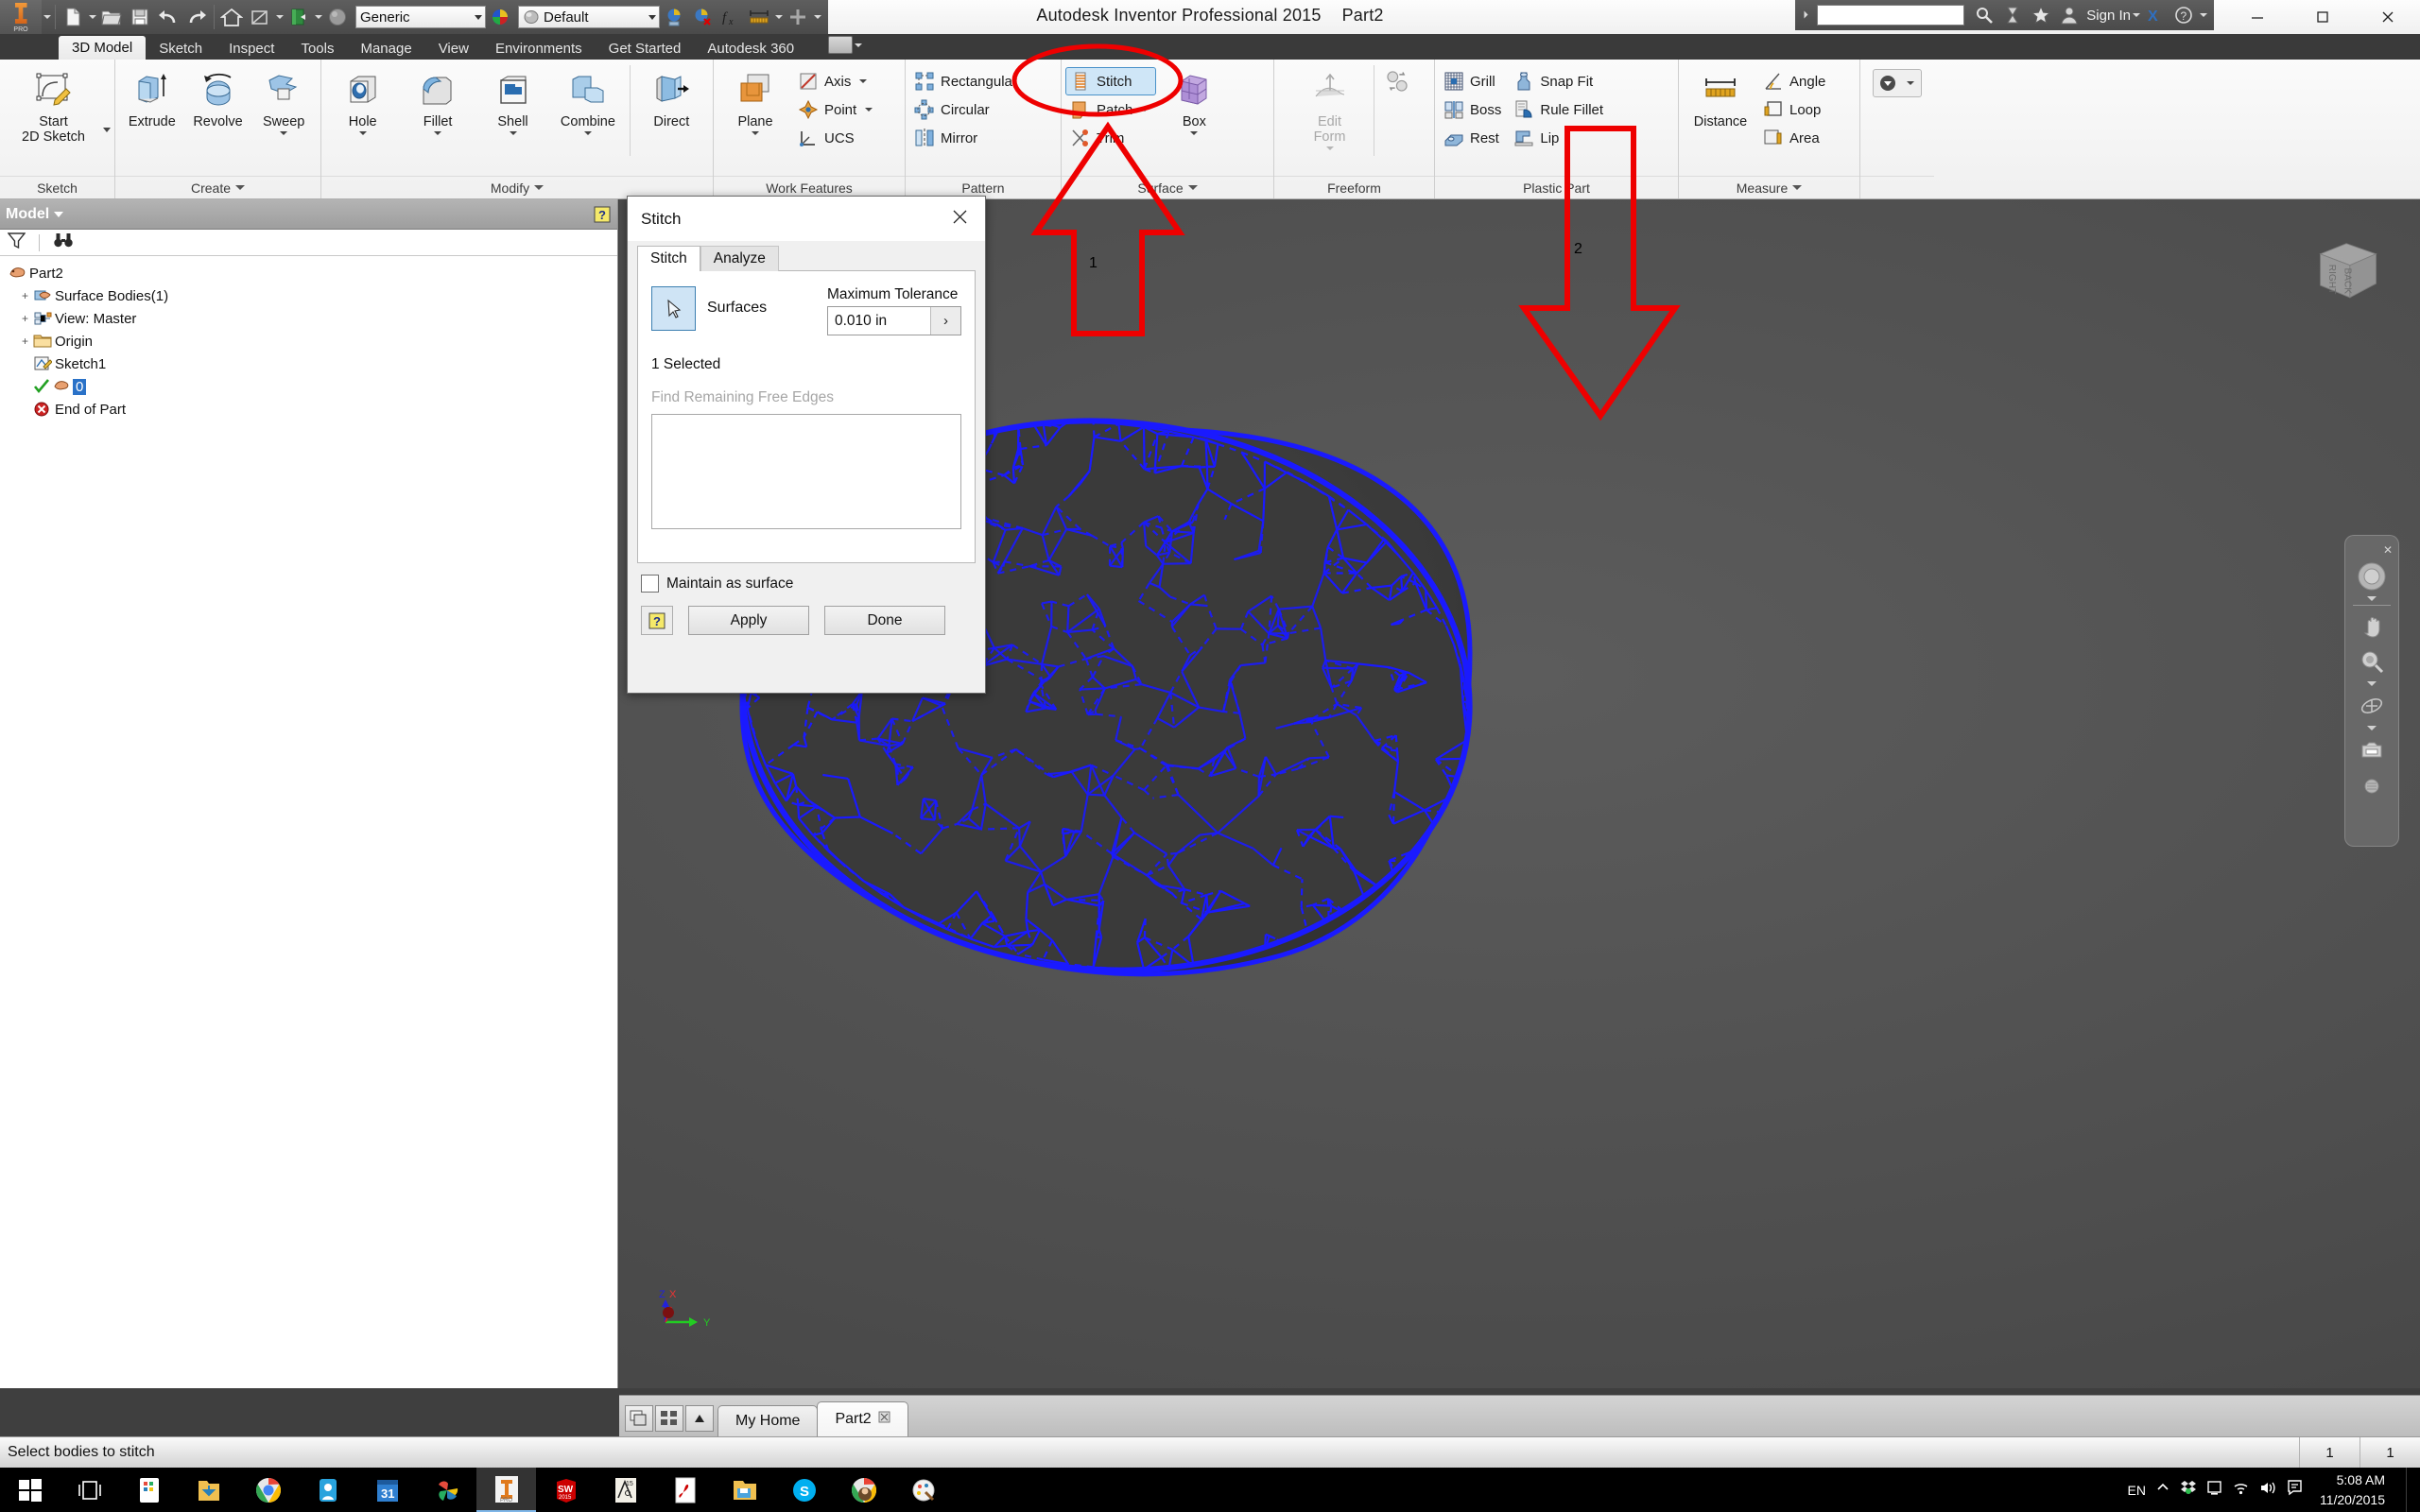 The width and height of the screenshot is (2420, 1512). What do you see at coordinates (671, 98) in the screenshot?
I see `direct-button: Direct` at bounding box center [671, 98].